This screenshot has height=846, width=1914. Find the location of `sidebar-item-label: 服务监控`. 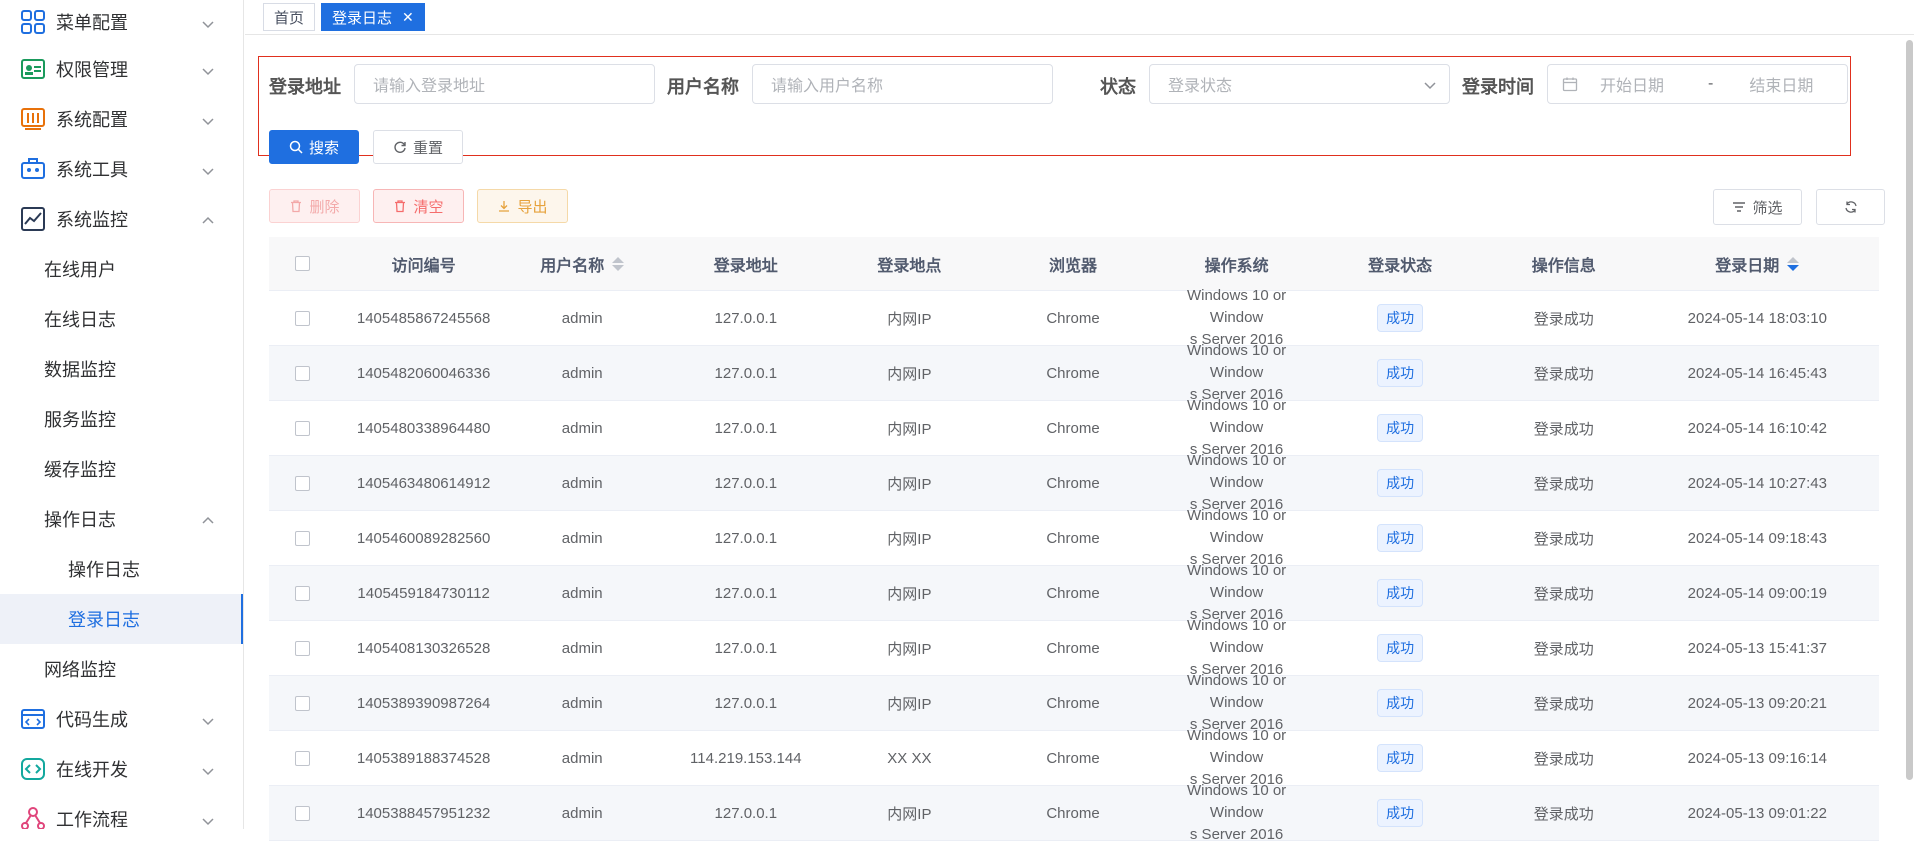

sidebar-item-label: 服务监控 is located at coordinates (80, 420).